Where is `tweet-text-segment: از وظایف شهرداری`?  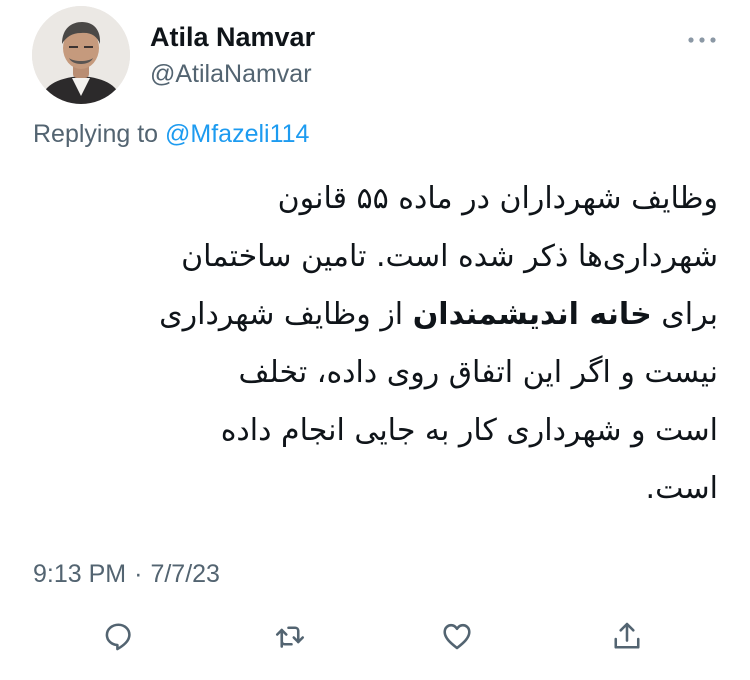 tweet-text-segment: از وظایف شهرداری is located at coordinates (286, 314).